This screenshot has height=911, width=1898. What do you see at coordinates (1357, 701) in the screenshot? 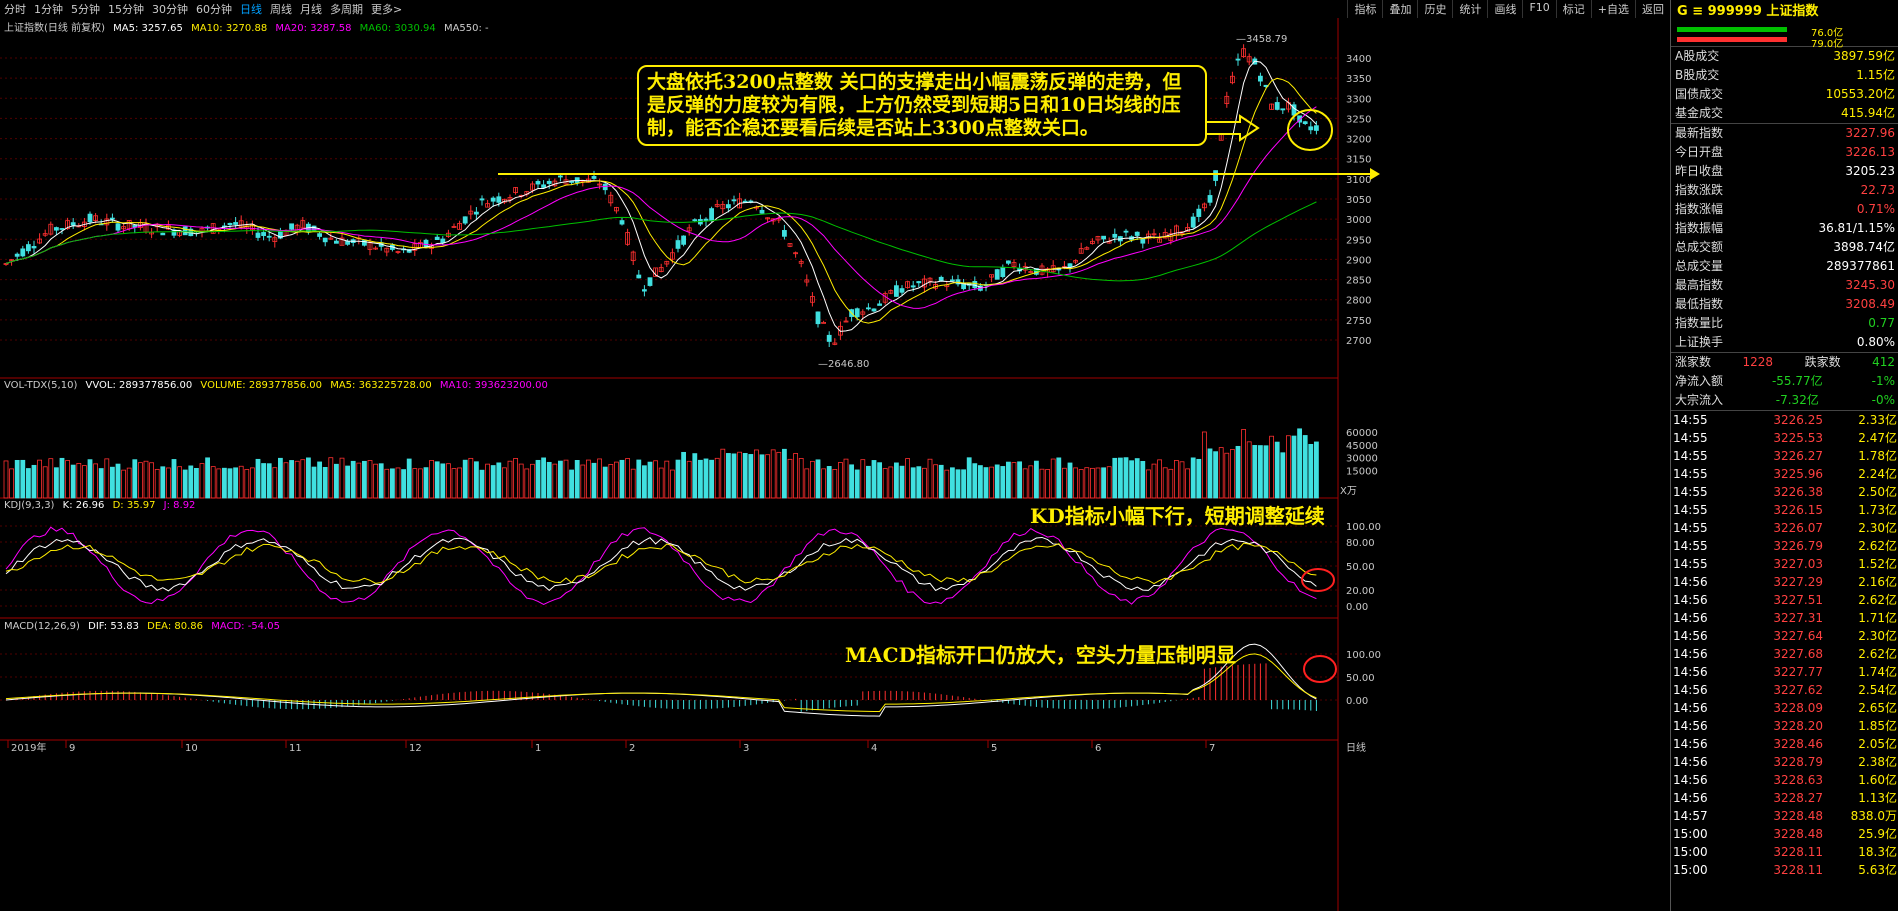
I see `macd-axis-label: 0.00` at bounding box center [1357, 701].